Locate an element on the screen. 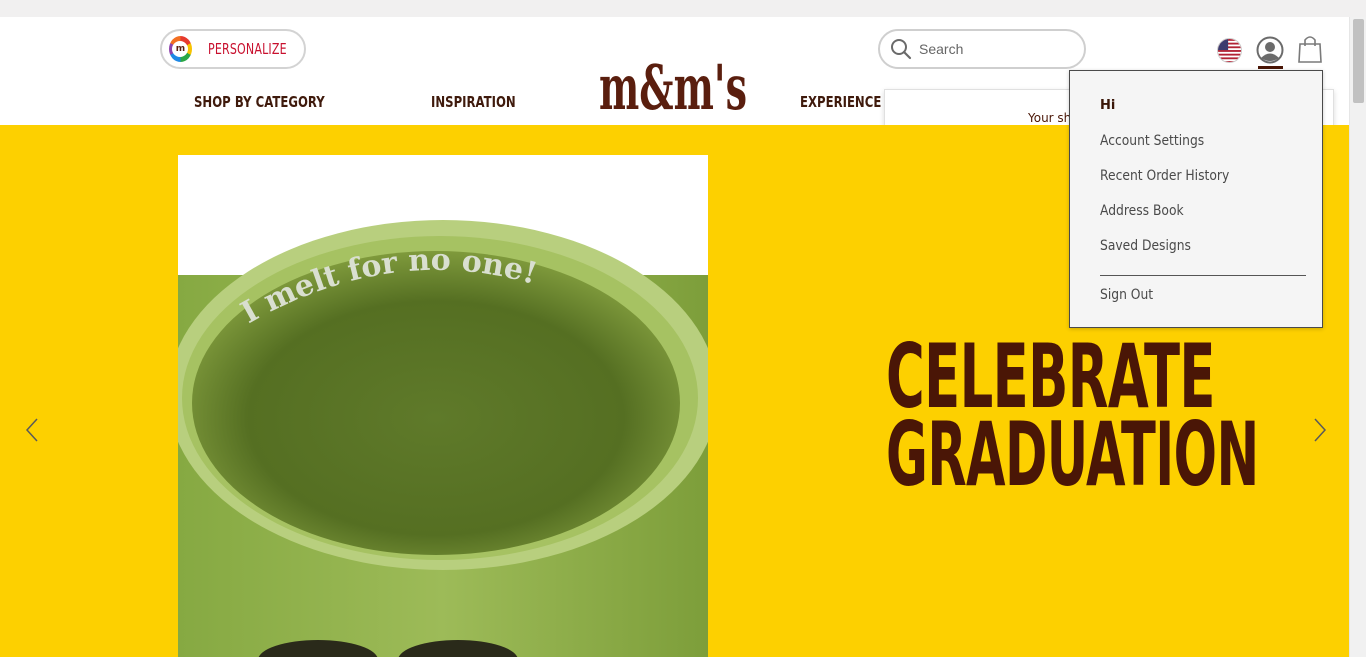  search-icon is located at coordinates (901, 49).